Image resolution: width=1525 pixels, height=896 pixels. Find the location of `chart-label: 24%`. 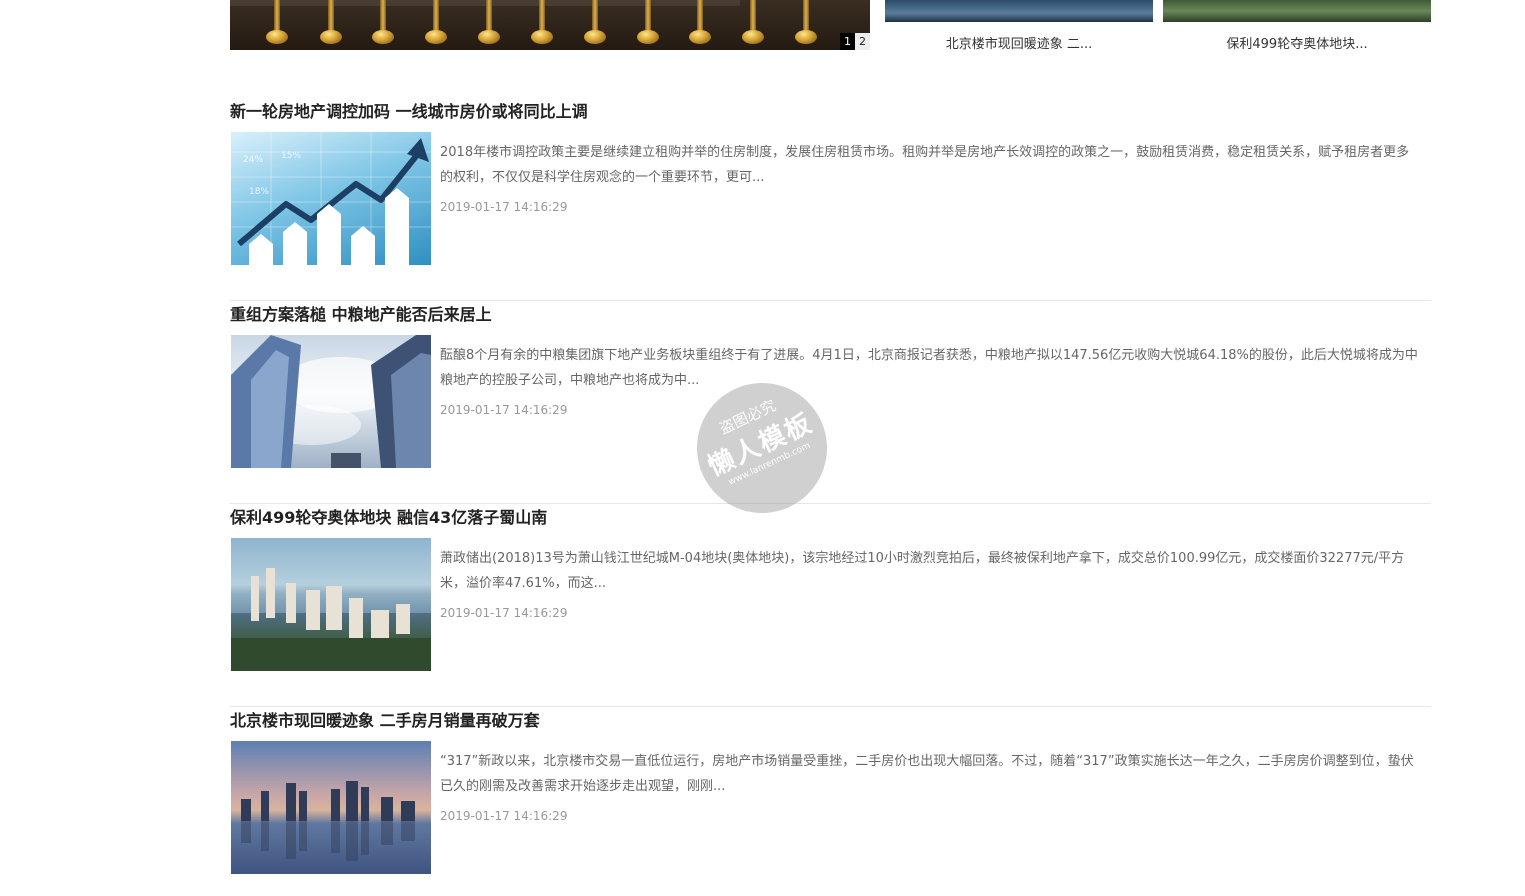

chart-label: 24% is located at coordinates (253, 160).